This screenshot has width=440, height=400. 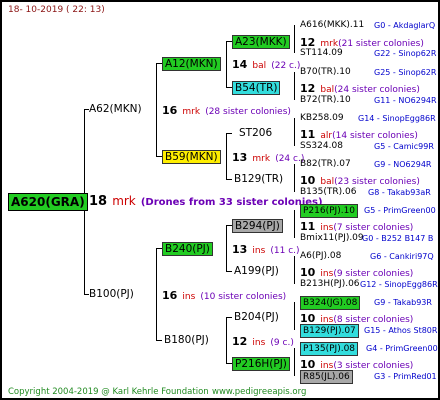 What do you see at coordinates (322, 118) in the screenshot?
I see `gen4-queen-id: KB258.09` at bounding box center [322, 118].